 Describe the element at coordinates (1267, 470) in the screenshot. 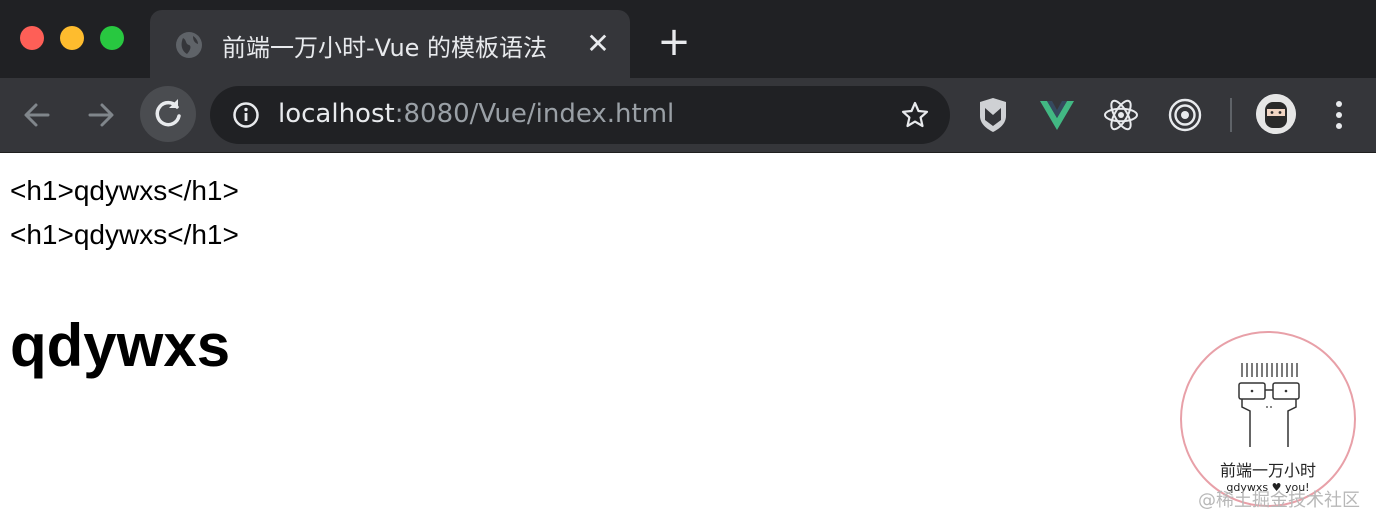

I see `watermark-brand: 前端一万小时` at that location.